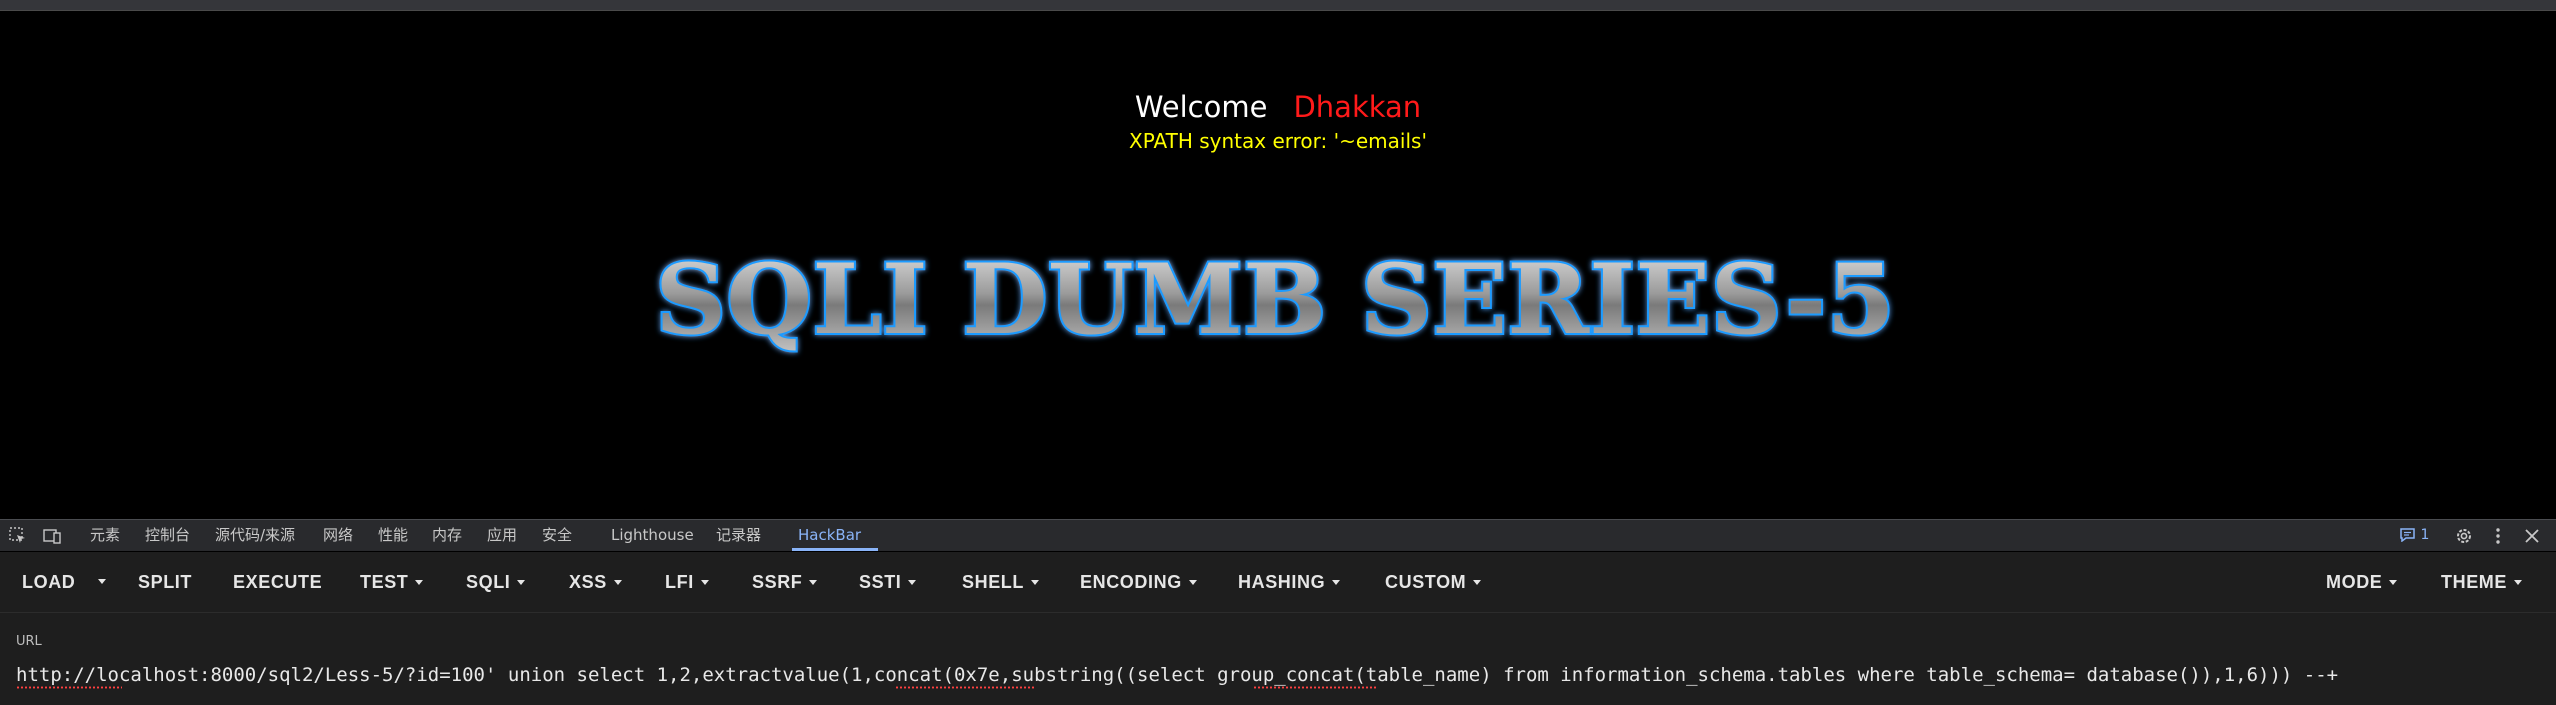  I want to click on message-icon, so click(2407, 535).